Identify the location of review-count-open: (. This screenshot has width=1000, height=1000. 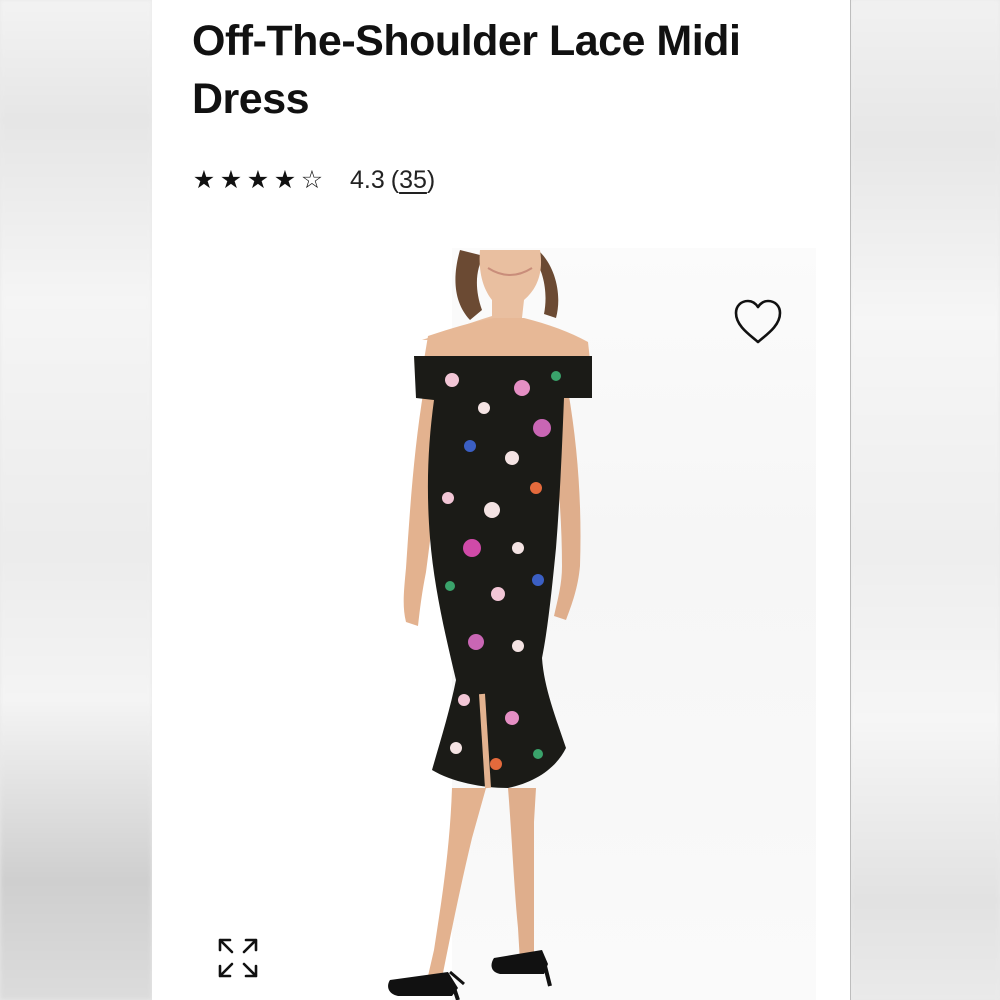
(395, 179).